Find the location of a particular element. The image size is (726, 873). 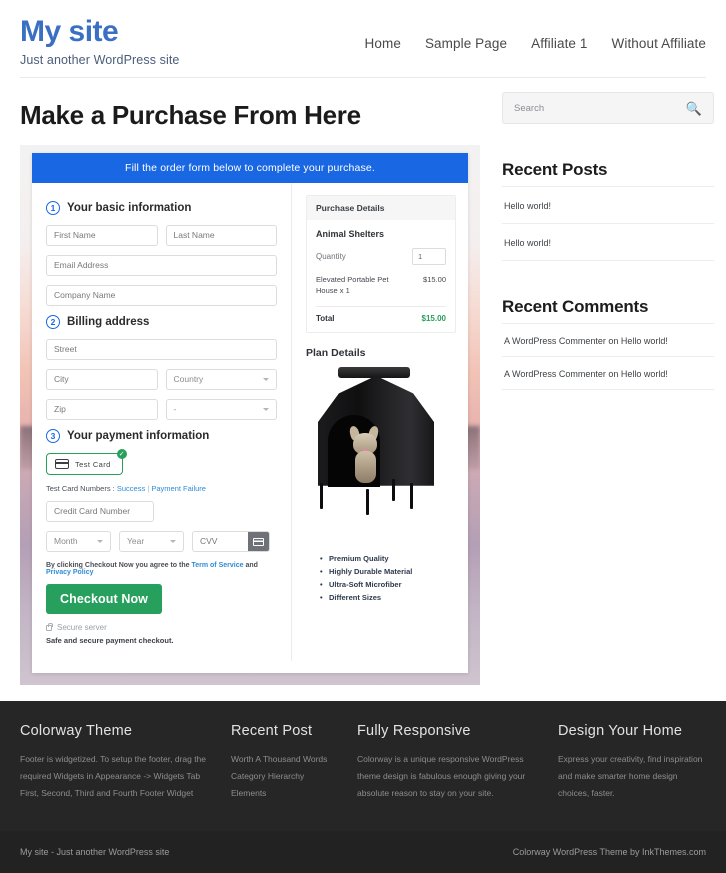

search-widget: Search 🔍 is located at coordinates (608, 108).